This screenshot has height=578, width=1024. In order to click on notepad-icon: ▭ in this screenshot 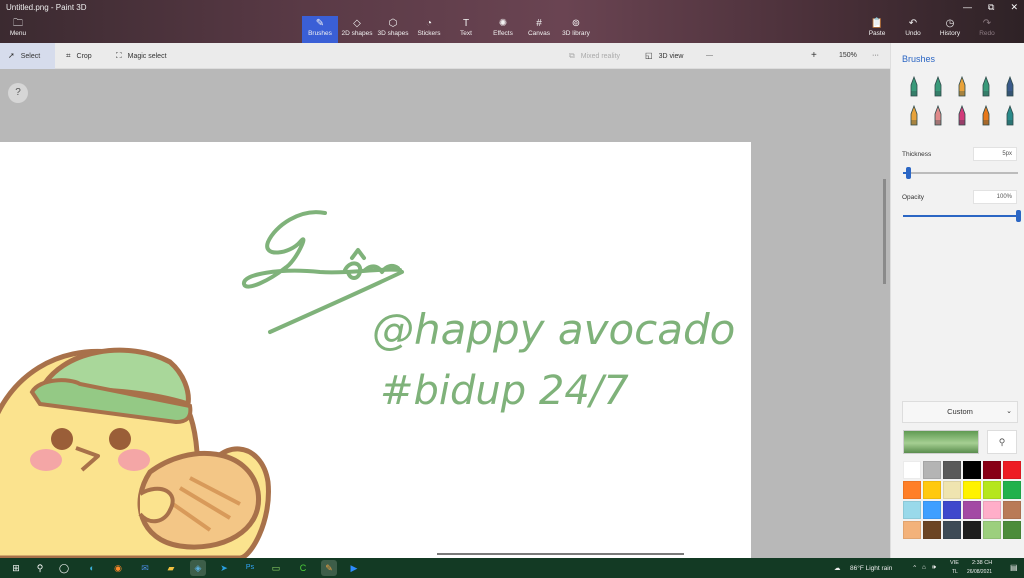, I will do `click(276, 568)`.